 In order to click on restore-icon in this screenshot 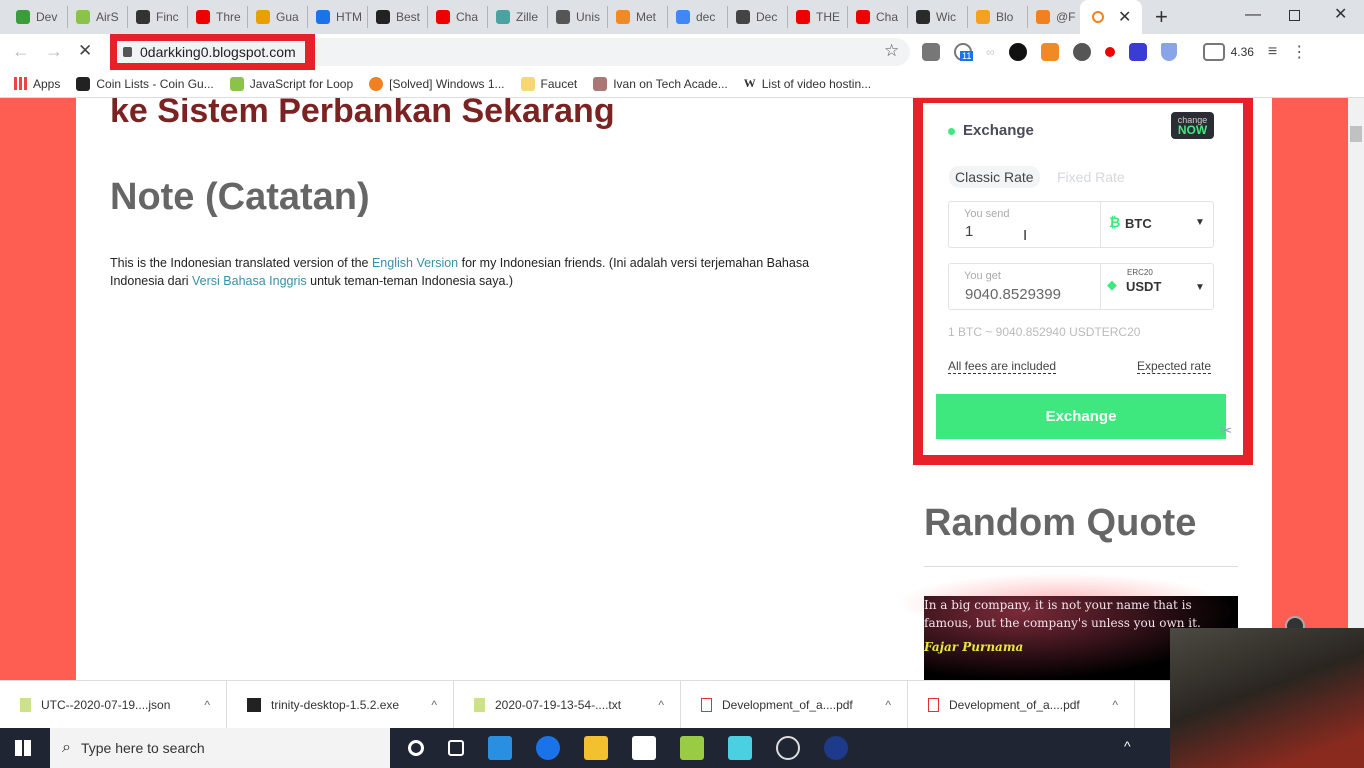, I will do `click(1294, 15)`.